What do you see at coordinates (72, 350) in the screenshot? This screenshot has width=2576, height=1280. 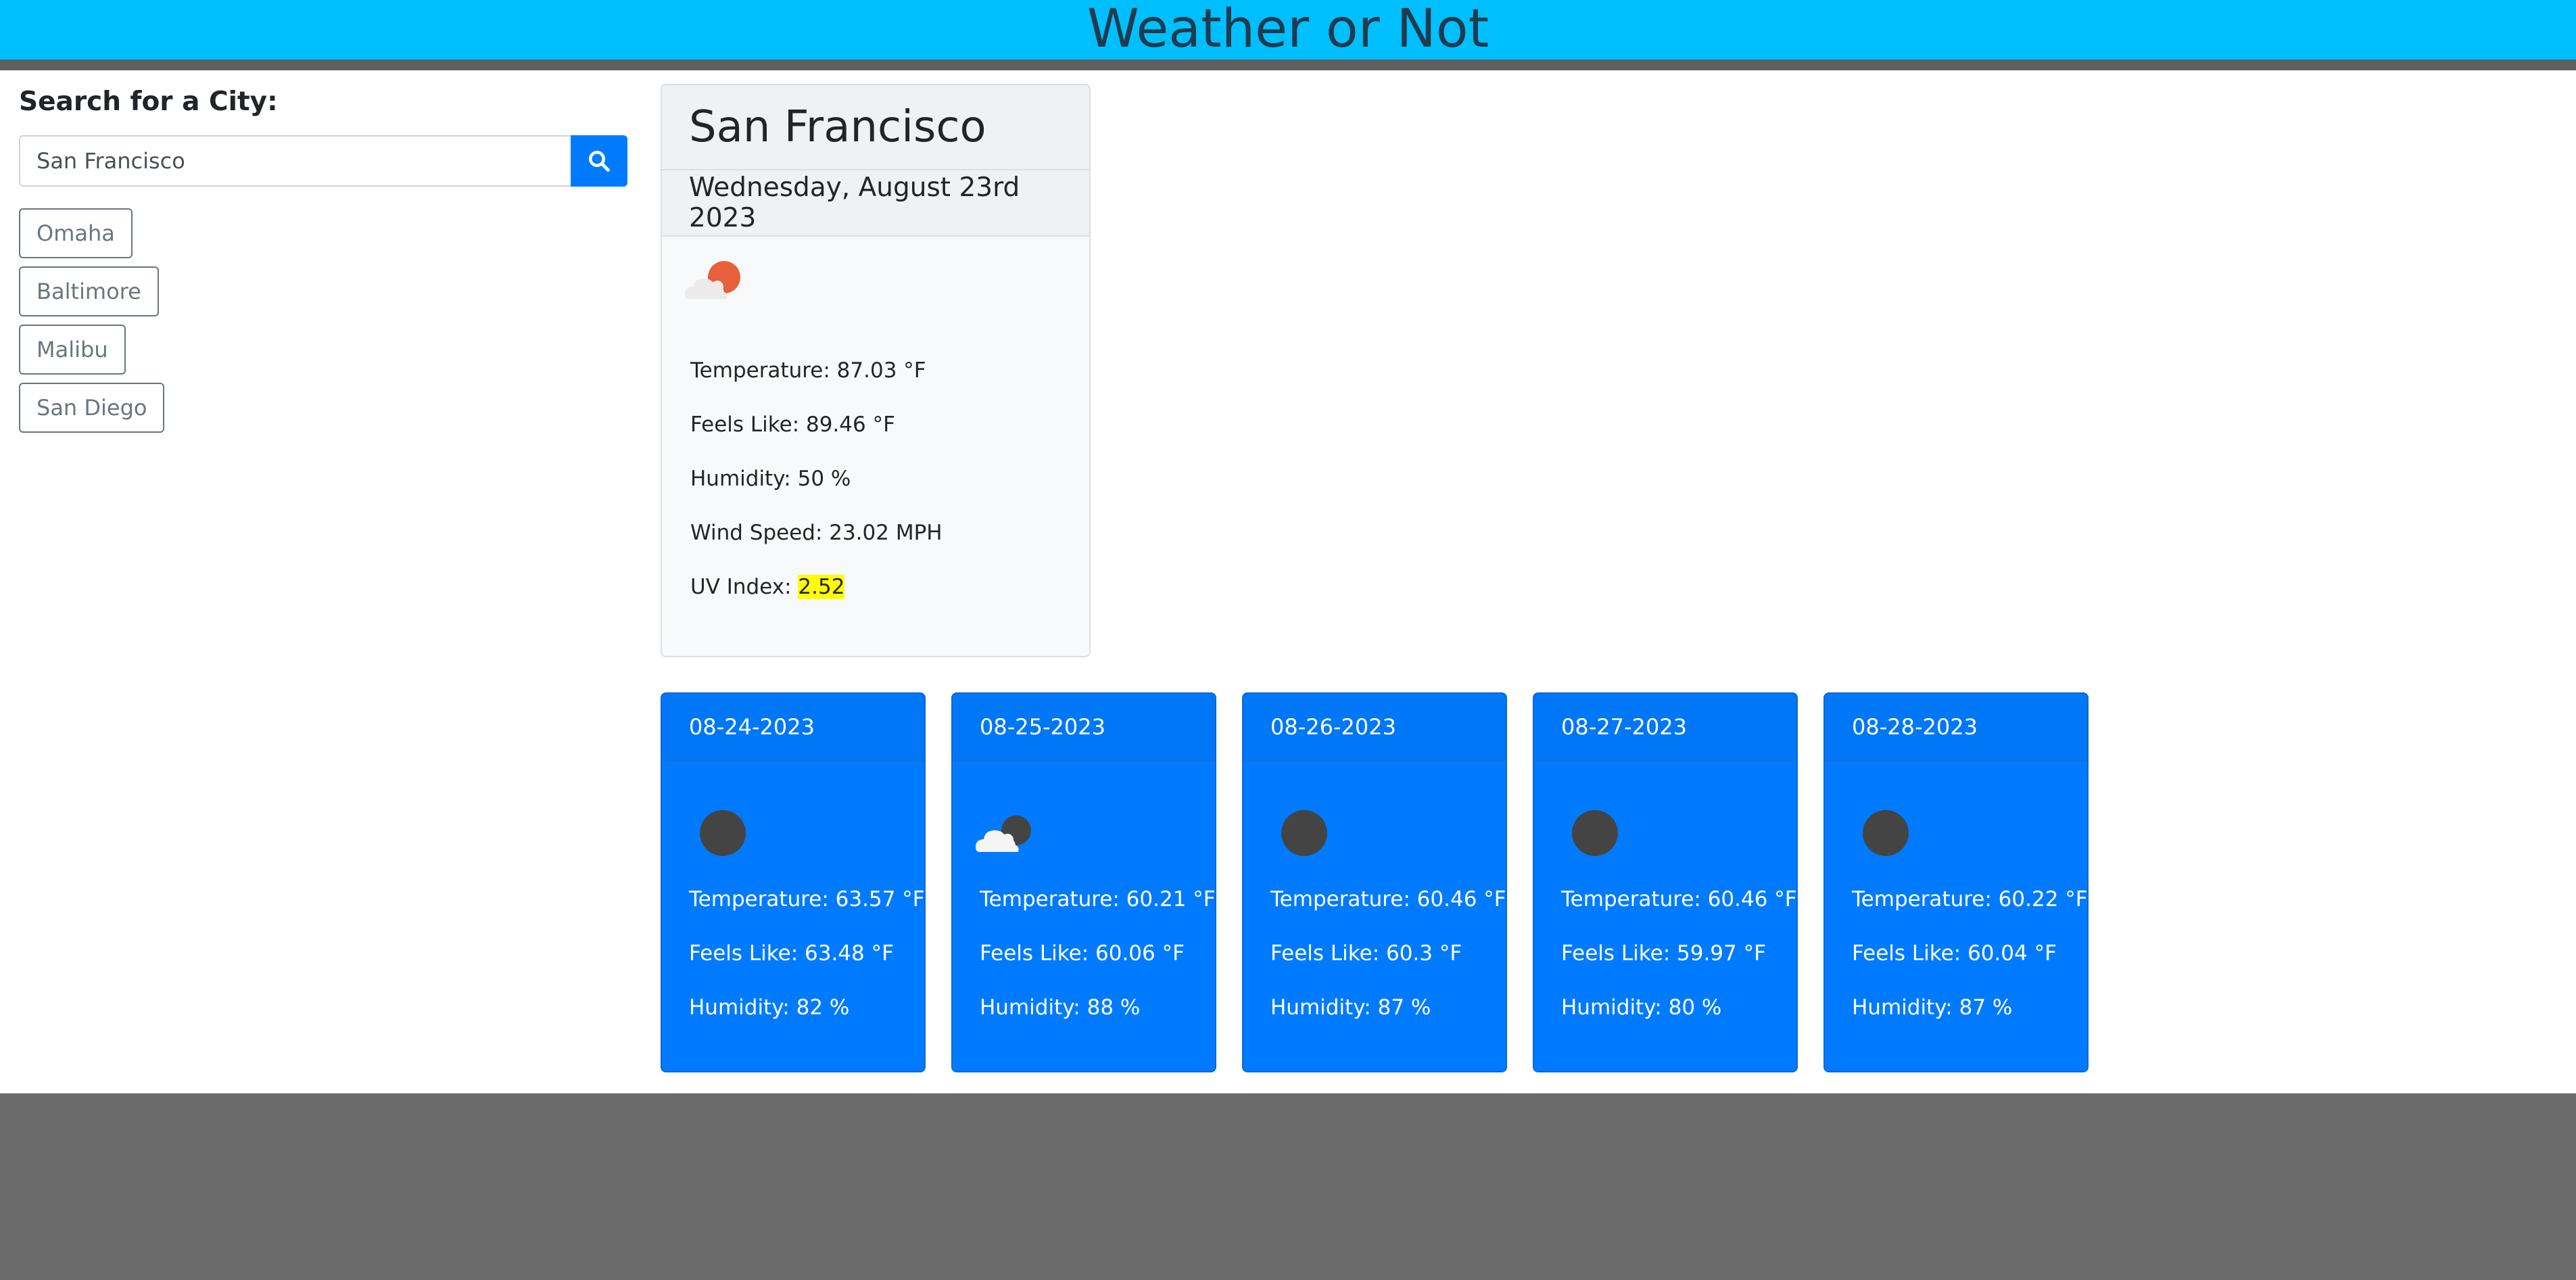 I see `history-city-button: Malibu` at bounding box center [72, 350].